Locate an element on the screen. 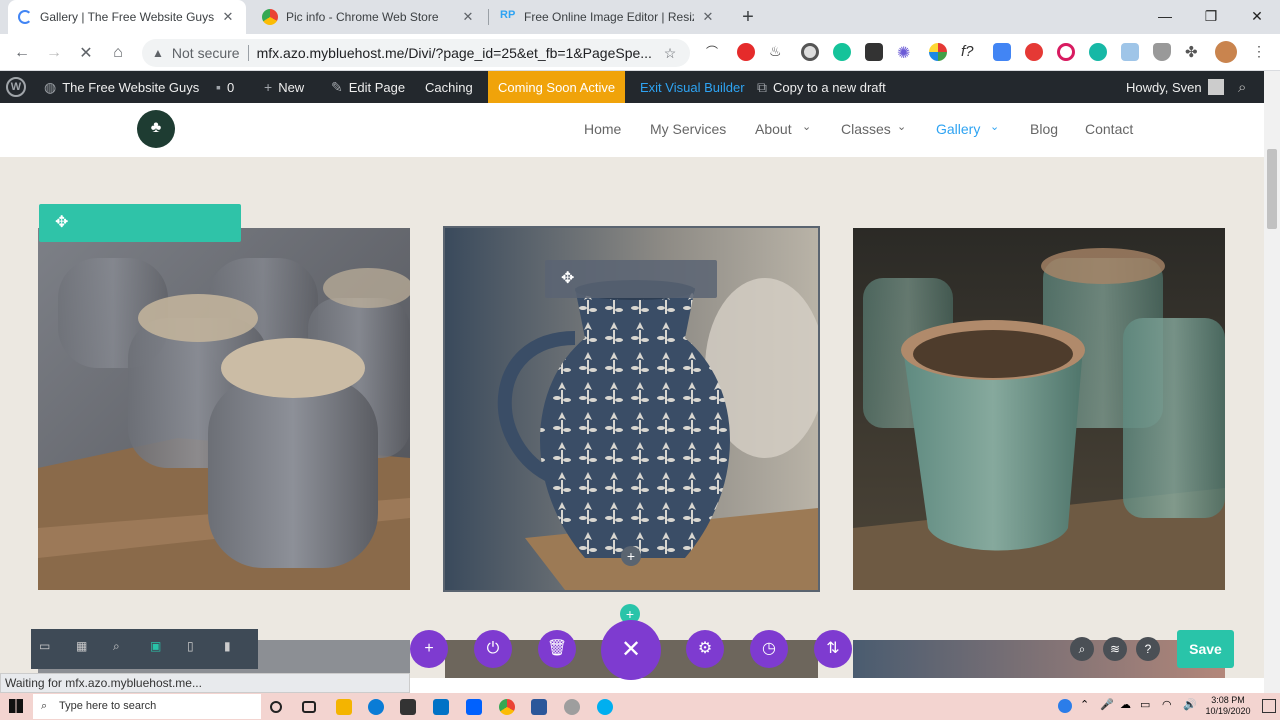 Image resolution: width=1280 pixels, height=720 pixels. new-tab-button: + is located at coordinates (748, 17).